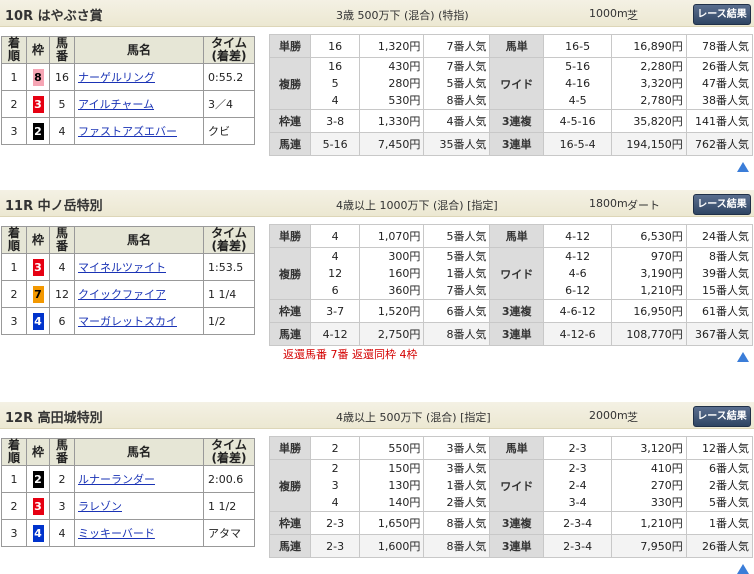 This screenshot has height=574, width=754. I want to click on place-numbers-line: 3, so click(335, 485).